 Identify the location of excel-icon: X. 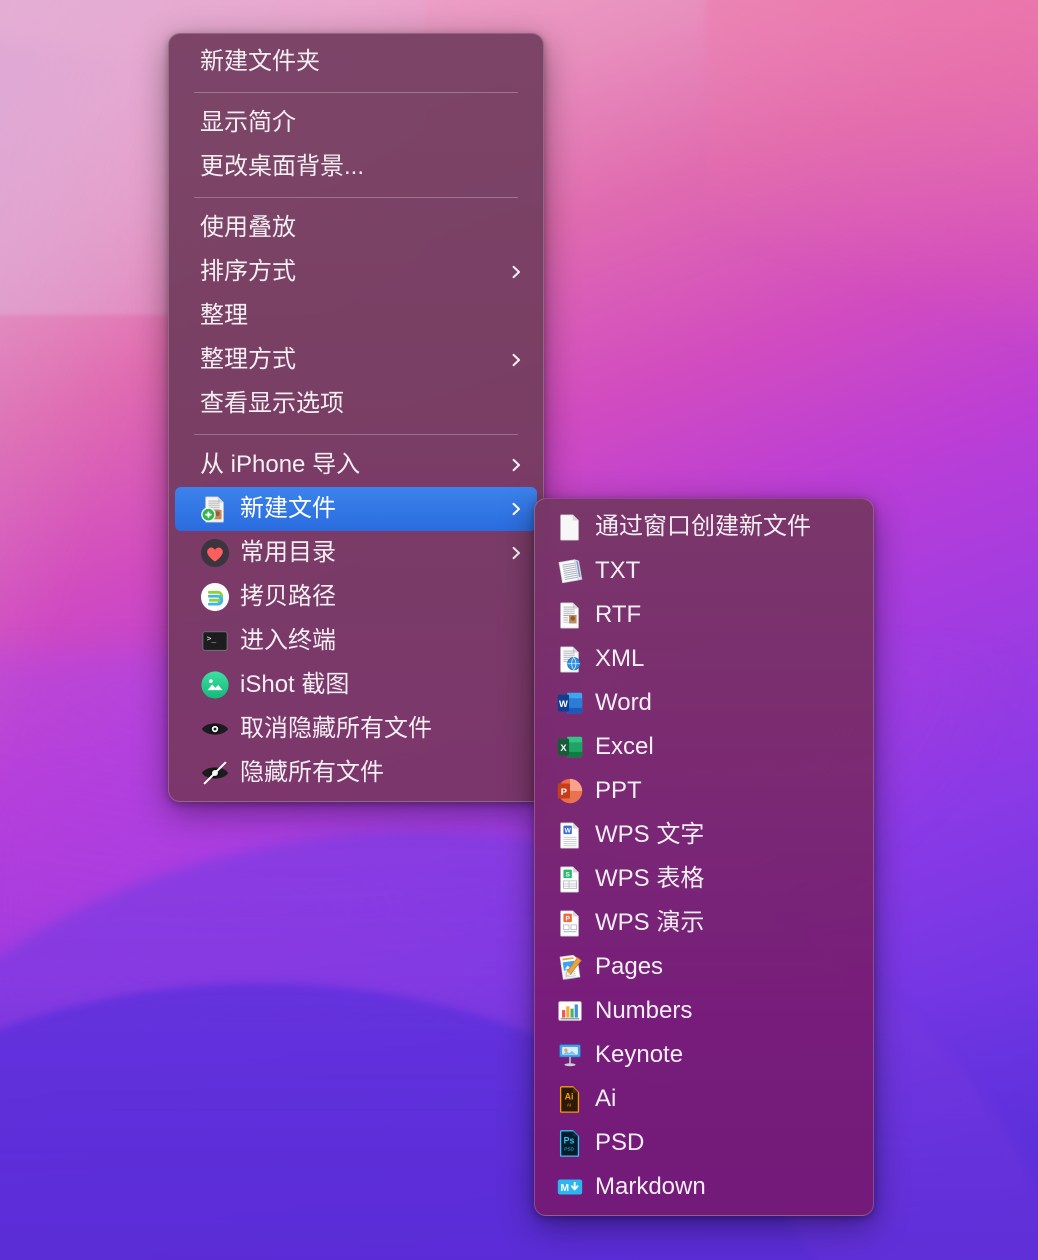
(570, 747).